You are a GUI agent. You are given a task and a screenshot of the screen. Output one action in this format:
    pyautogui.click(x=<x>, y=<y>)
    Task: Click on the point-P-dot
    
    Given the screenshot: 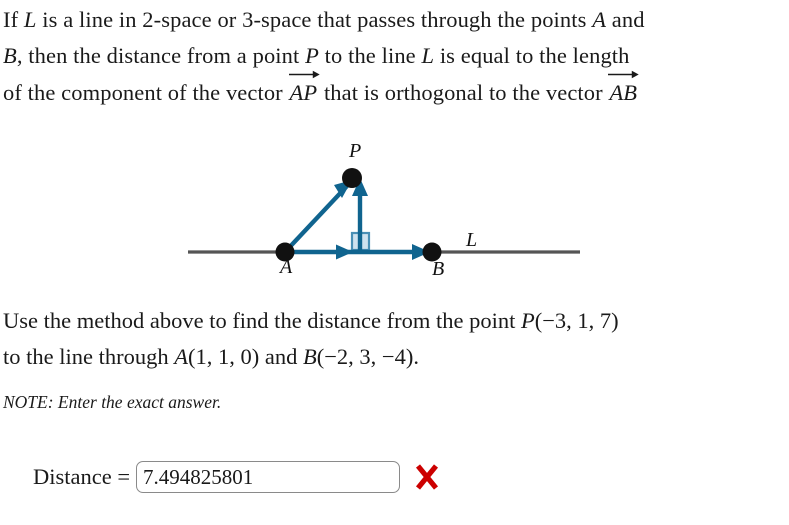 What is the action you would take?
    pyautogui.click(x=352, y=178)
    